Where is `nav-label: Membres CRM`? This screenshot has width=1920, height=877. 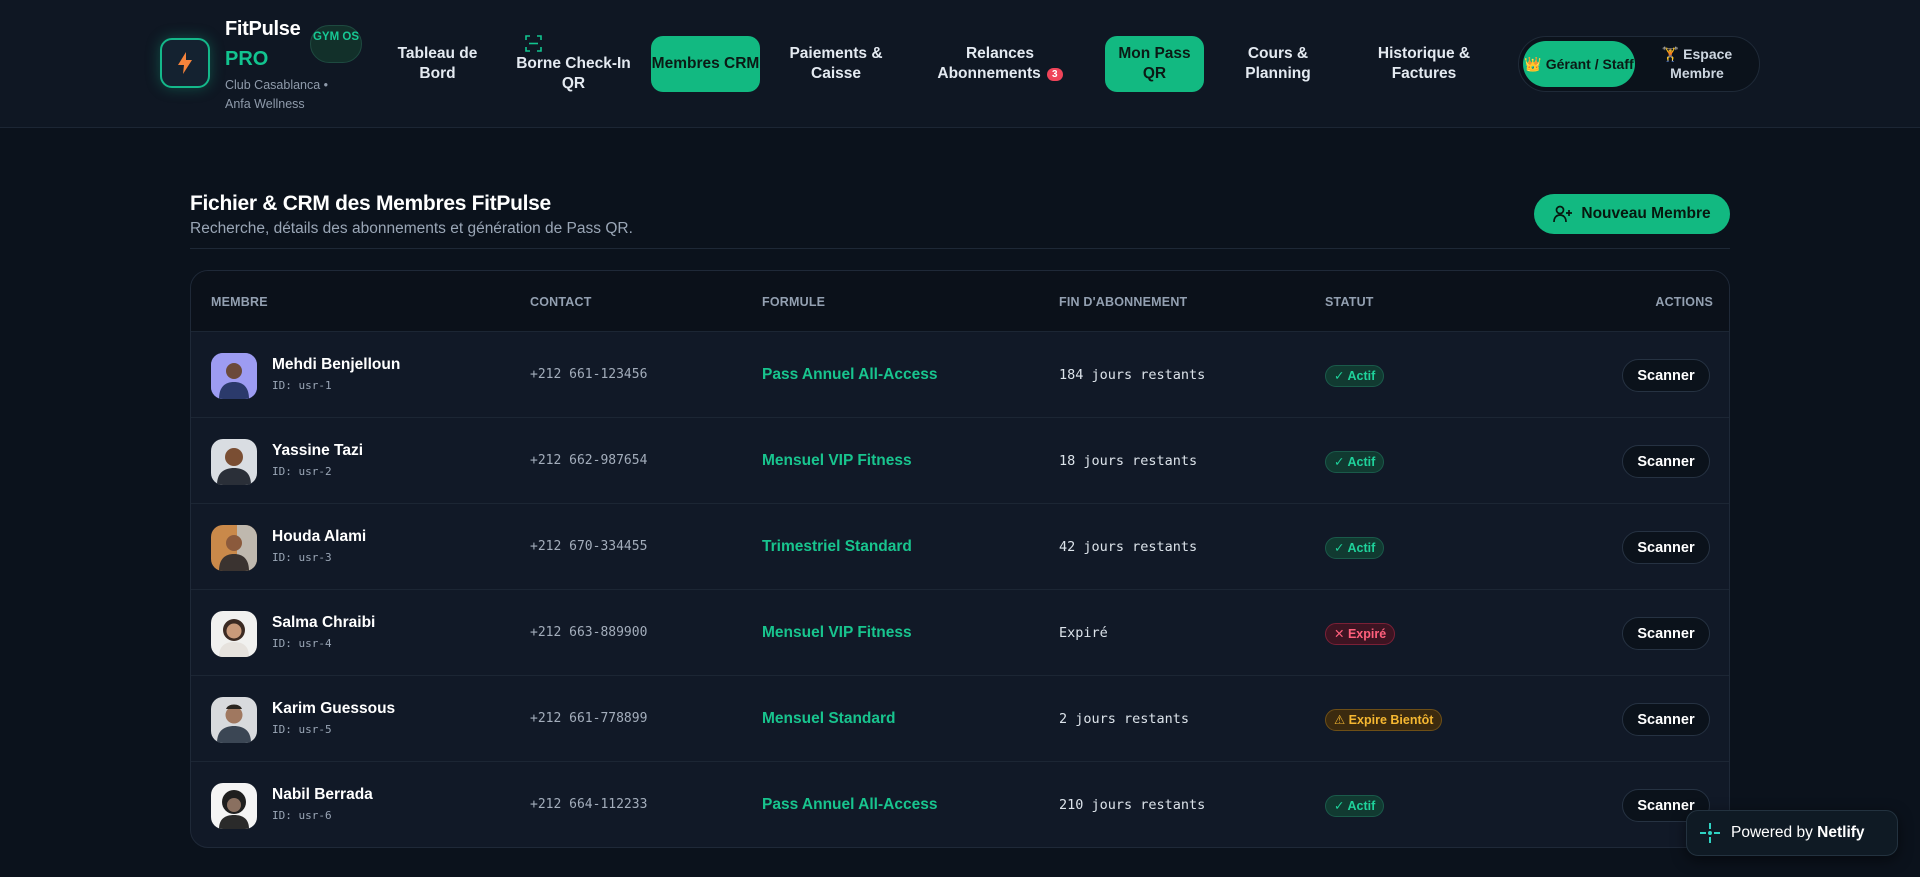 nav-label: Membres CRM is located at coordinates (705, 63).